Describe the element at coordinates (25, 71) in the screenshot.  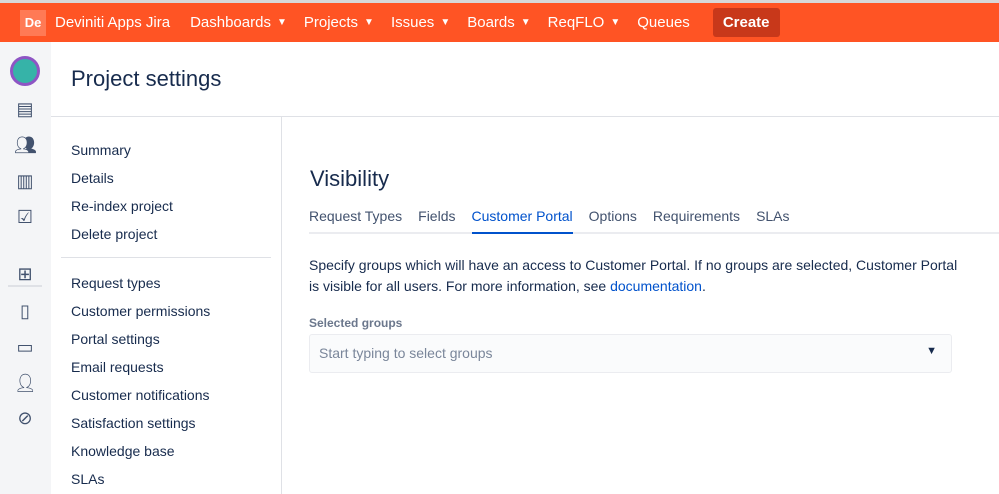
I see `project-avatar` at that location.